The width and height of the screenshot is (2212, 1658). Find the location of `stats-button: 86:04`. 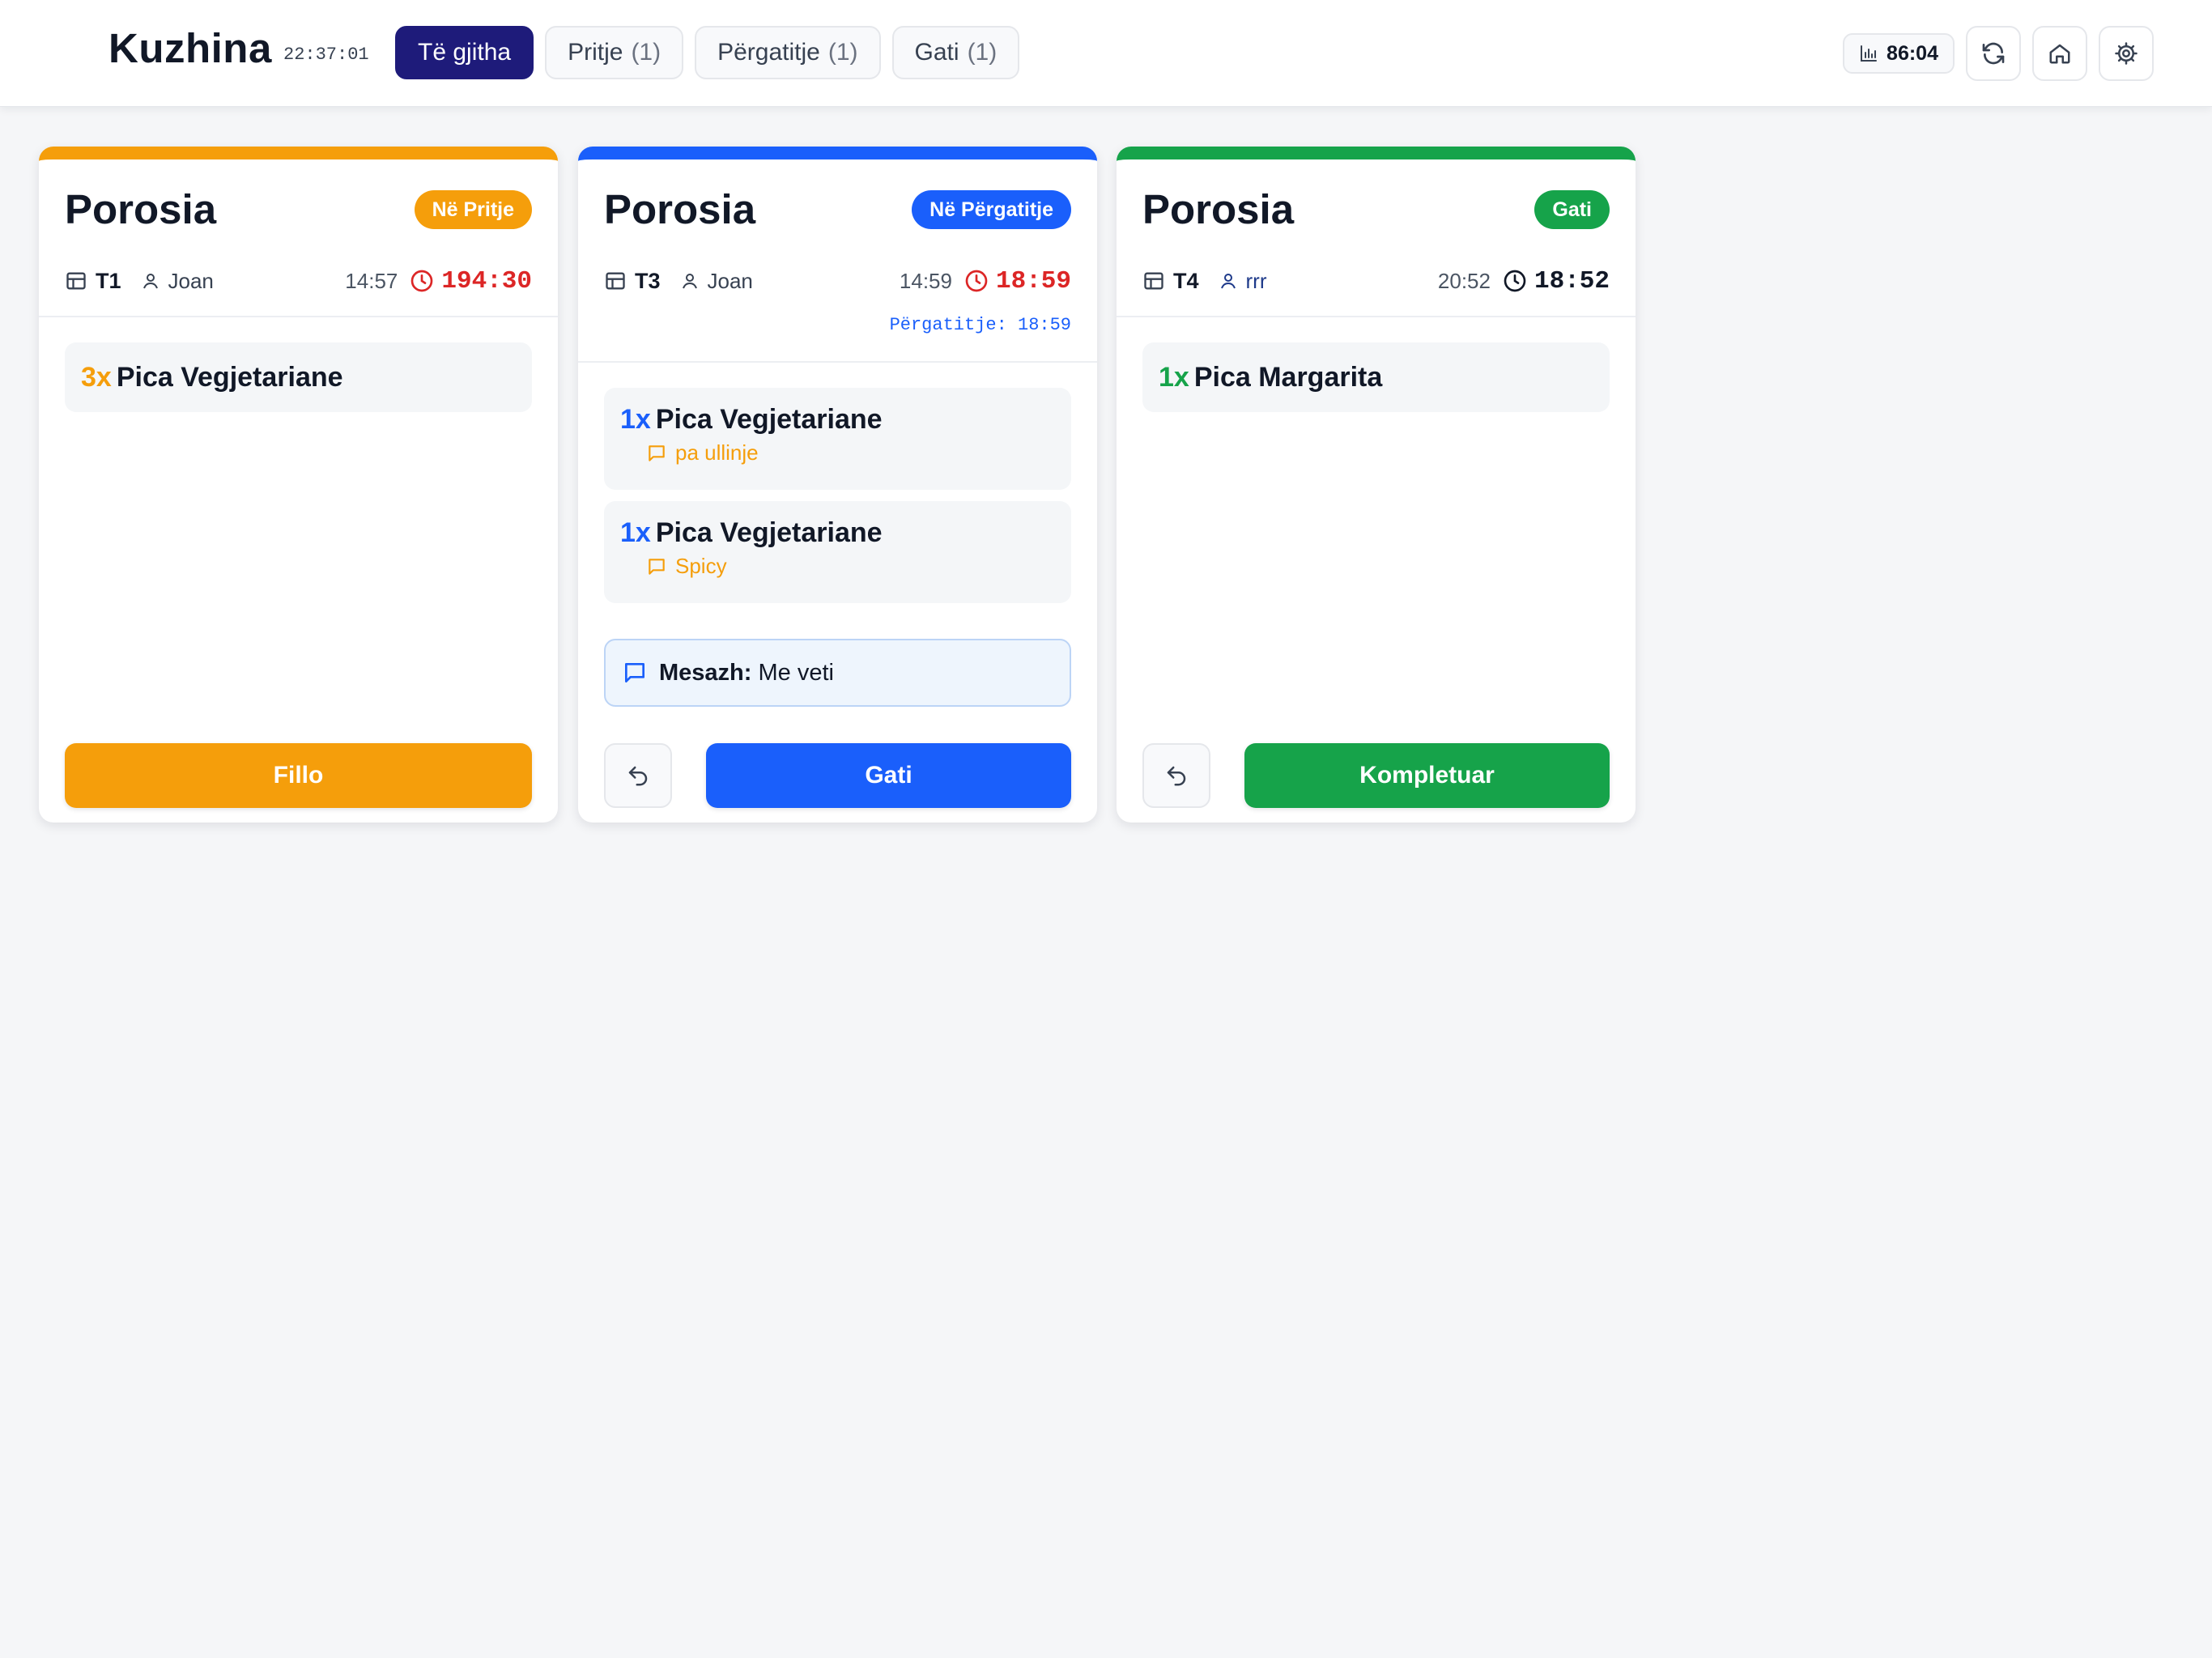

stats-button: 86:04 is located at coordinates (1899, 53).